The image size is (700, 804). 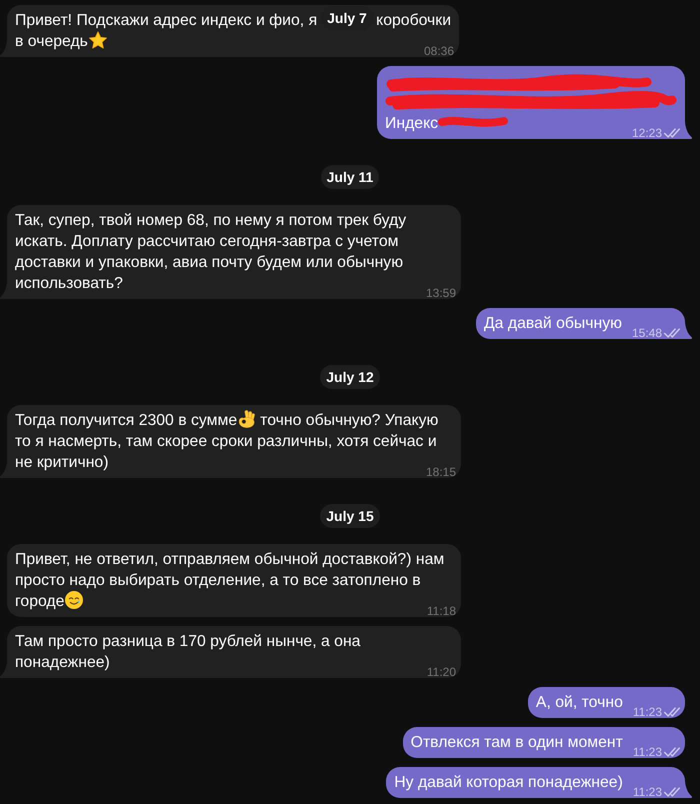 I want to click on message-text: Отвлекся там в один момент, so click(x=516, y=742).